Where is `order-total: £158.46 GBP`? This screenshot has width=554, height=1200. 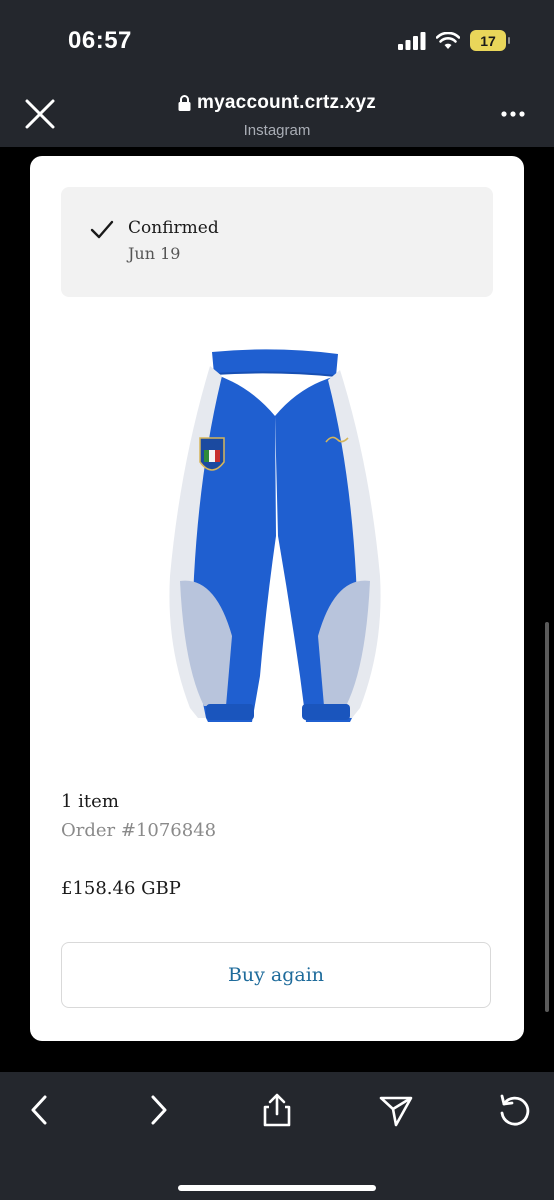
order-total: £158.46 GBP is located at coordinates (121, 888).